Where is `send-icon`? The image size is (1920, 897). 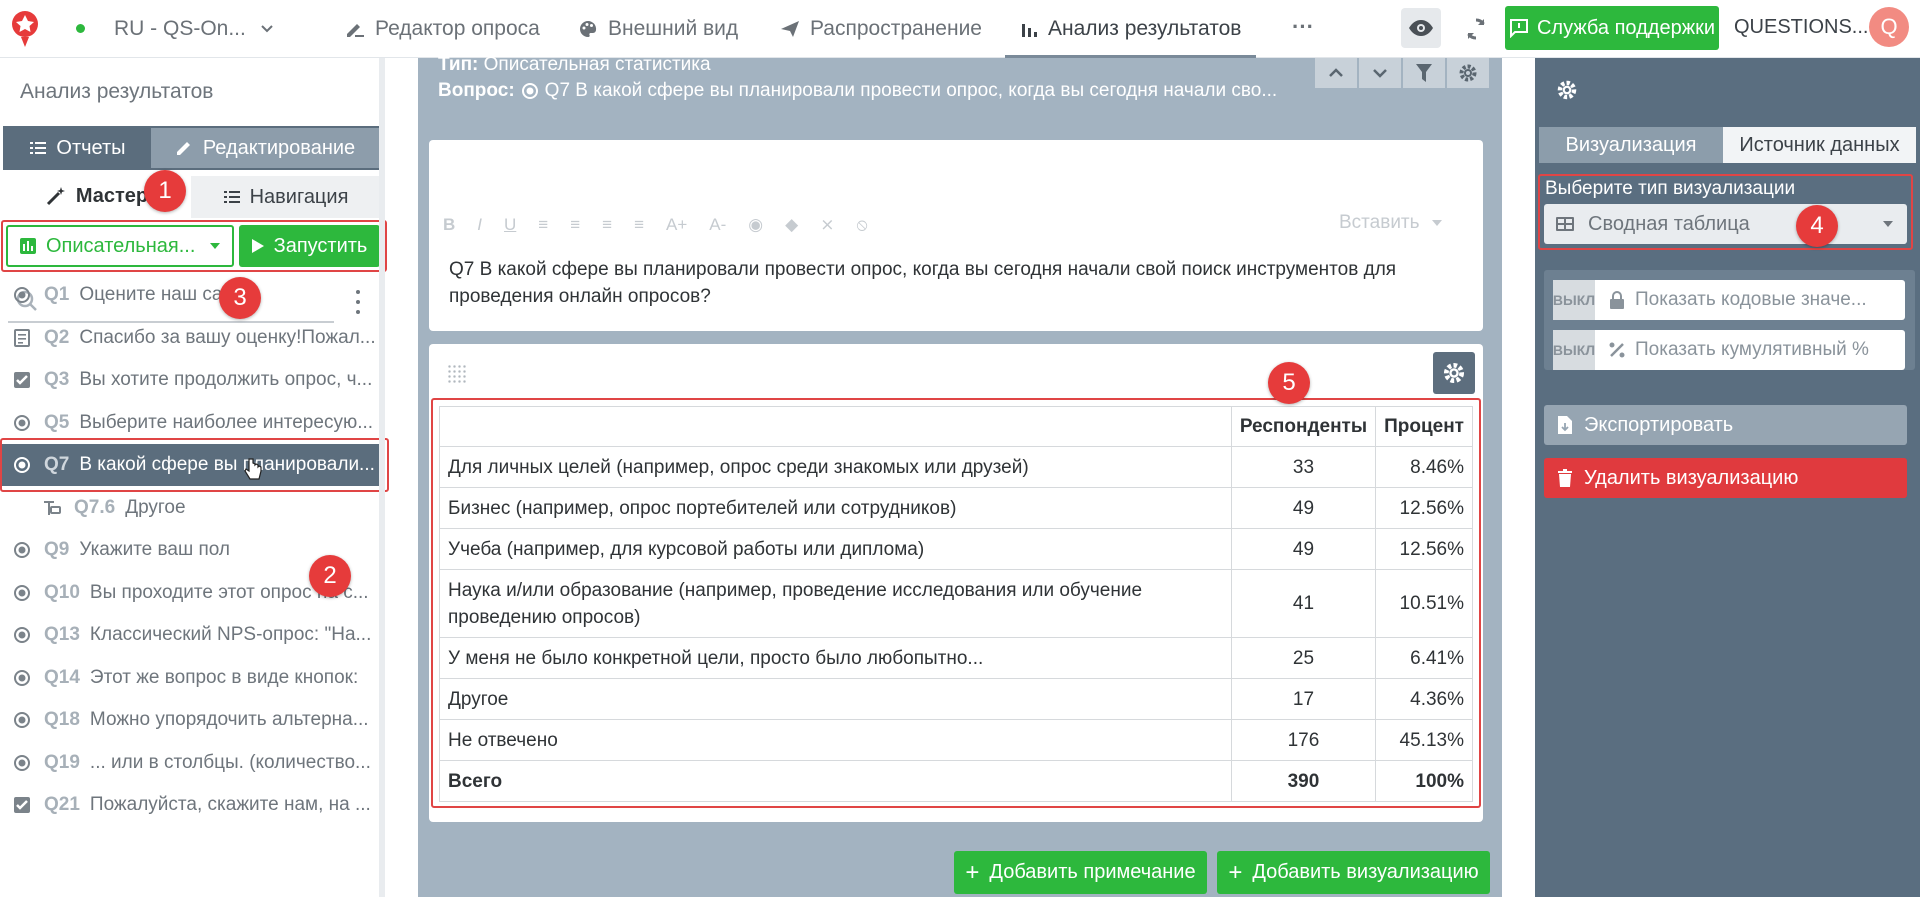
send-icon is located at coordinates (790, 29).